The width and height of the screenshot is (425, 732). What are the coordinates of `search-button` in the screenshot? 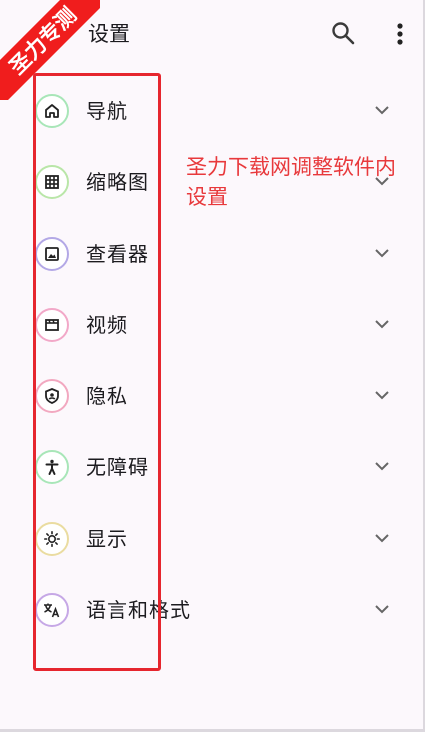 It's located at (343, 33).